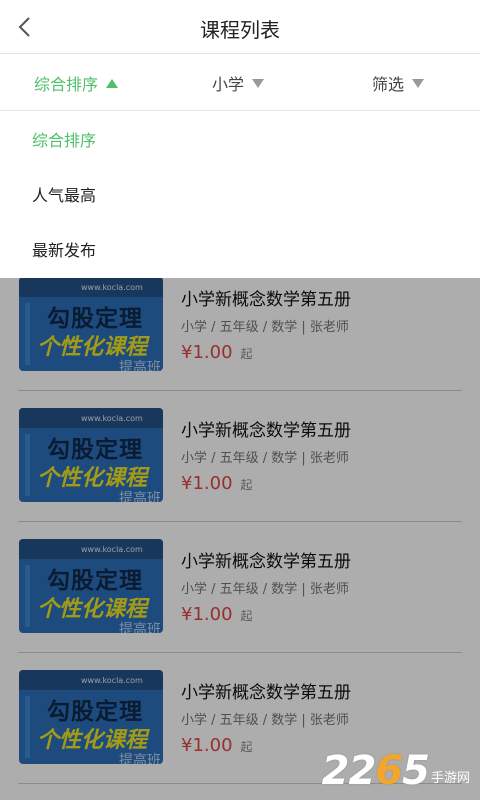 The image size is (480, 800). Describe the element at coordinates (240, 138) in the screenshot. I see `sort-option-comprehensive: 综合排序` at that location.